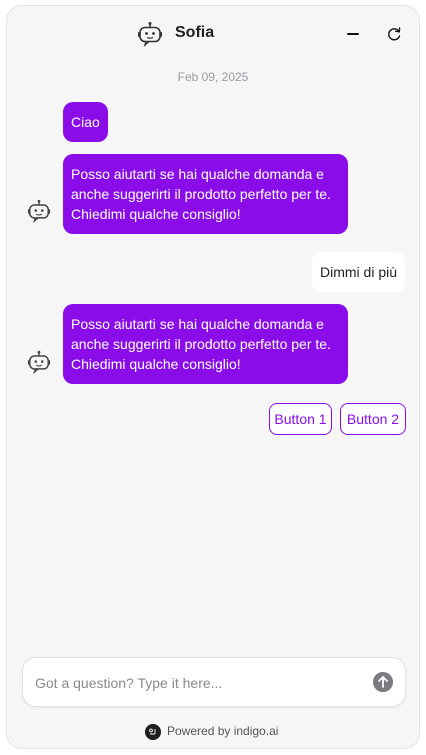 Image resolution: width=426 pixels, height=755 pixels. I want to click on minimize-button, so click(353, 34).